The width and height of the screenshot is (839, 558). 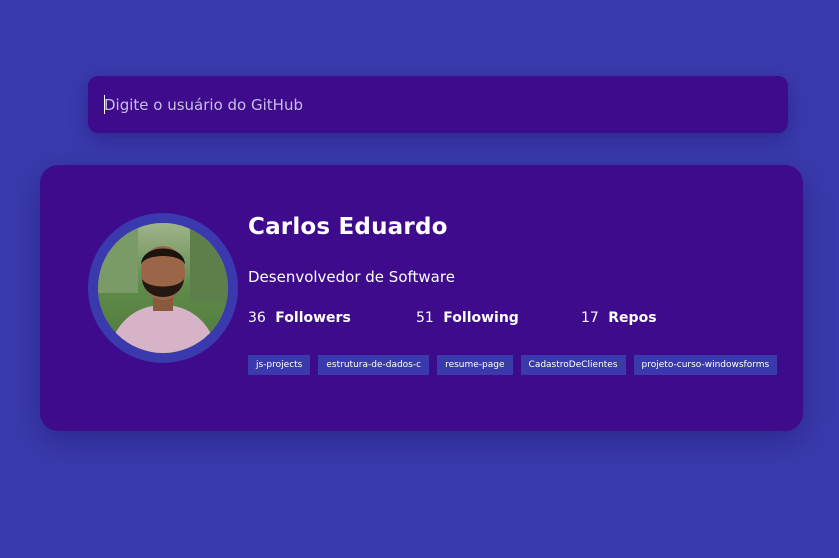 I want to click on github-username-search-input, so click(x=438, y=104).